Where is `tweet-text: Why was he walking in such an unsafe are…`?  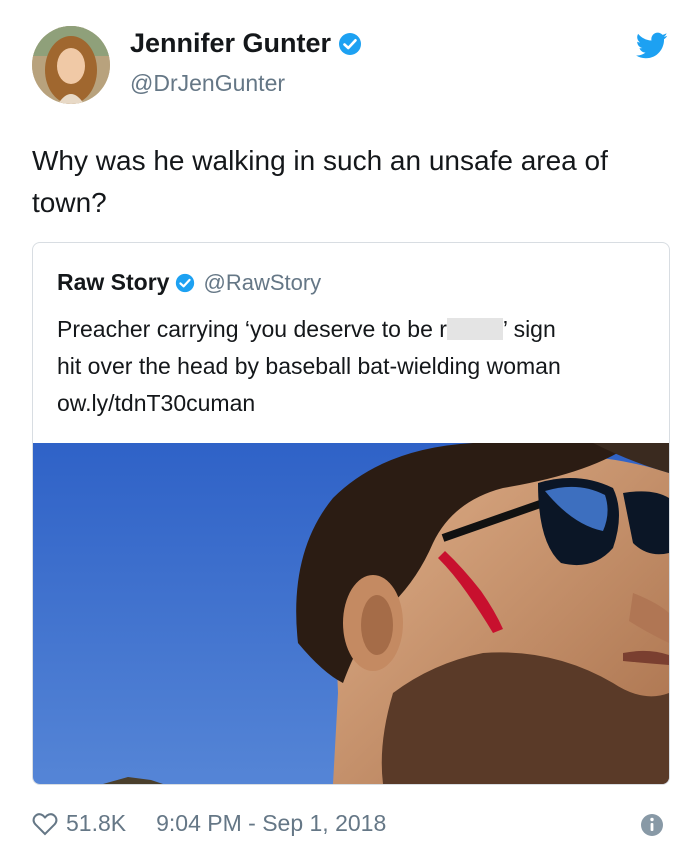 tweet-text: Why was he walking in such an unsafe are… is located at coordinates (320, 181).